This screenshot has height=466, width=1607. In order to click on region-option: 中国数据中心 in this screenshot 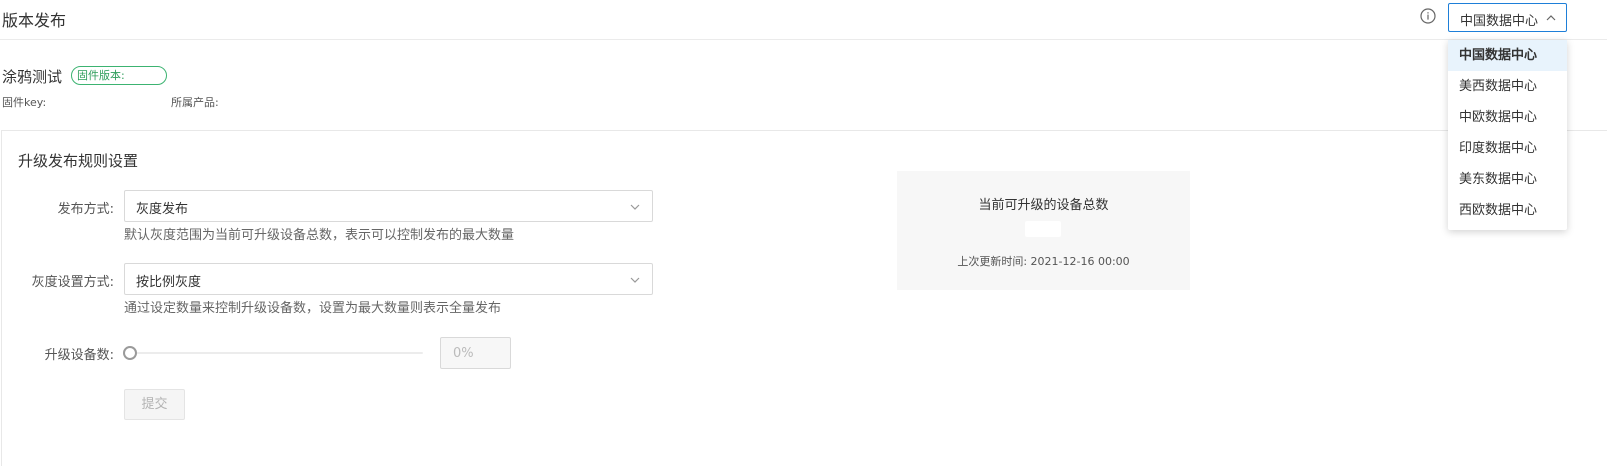, I will do `click(1507, 55)`.